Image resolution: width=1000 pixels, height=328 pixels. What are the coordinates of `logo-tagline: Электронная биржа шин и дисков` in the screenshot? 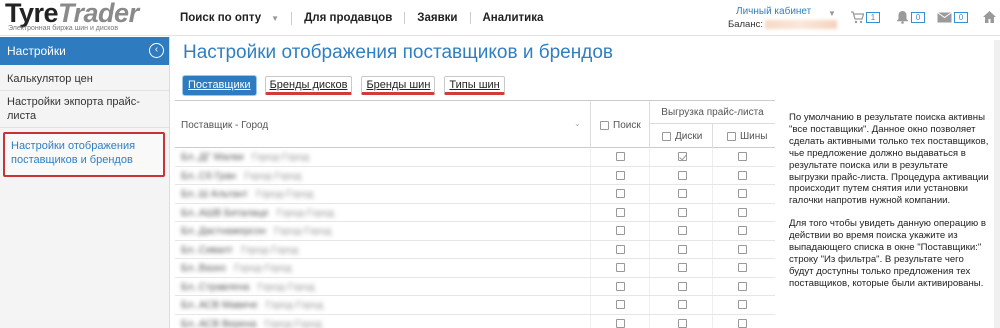 It's located at (63, 28).